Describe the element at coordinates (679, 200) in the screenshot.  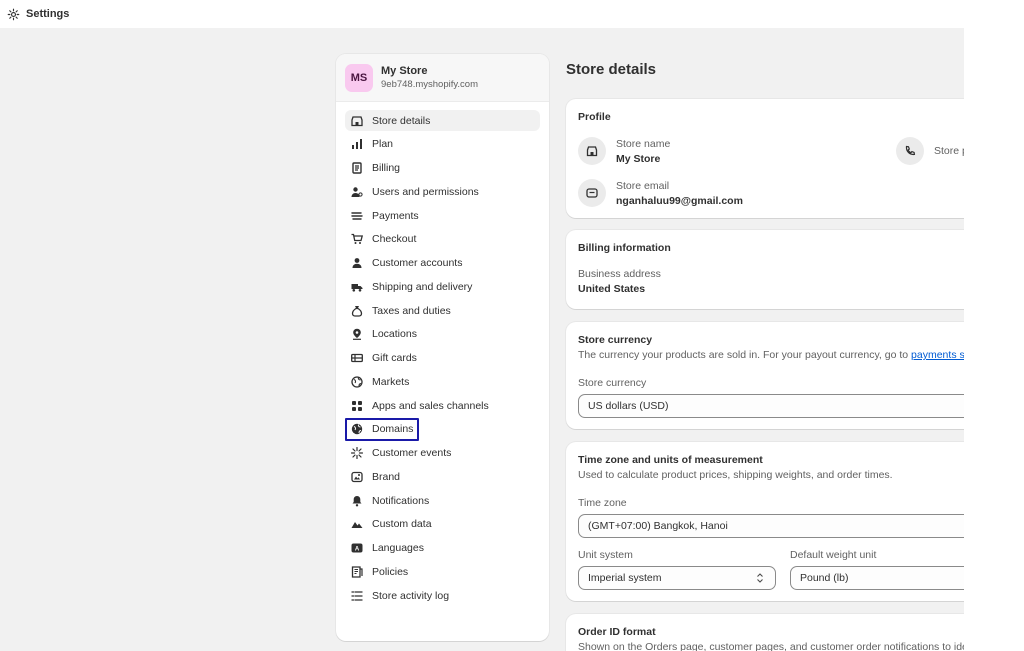
I see `store-email-value: nganhaluu99@gmail.com` at that location.